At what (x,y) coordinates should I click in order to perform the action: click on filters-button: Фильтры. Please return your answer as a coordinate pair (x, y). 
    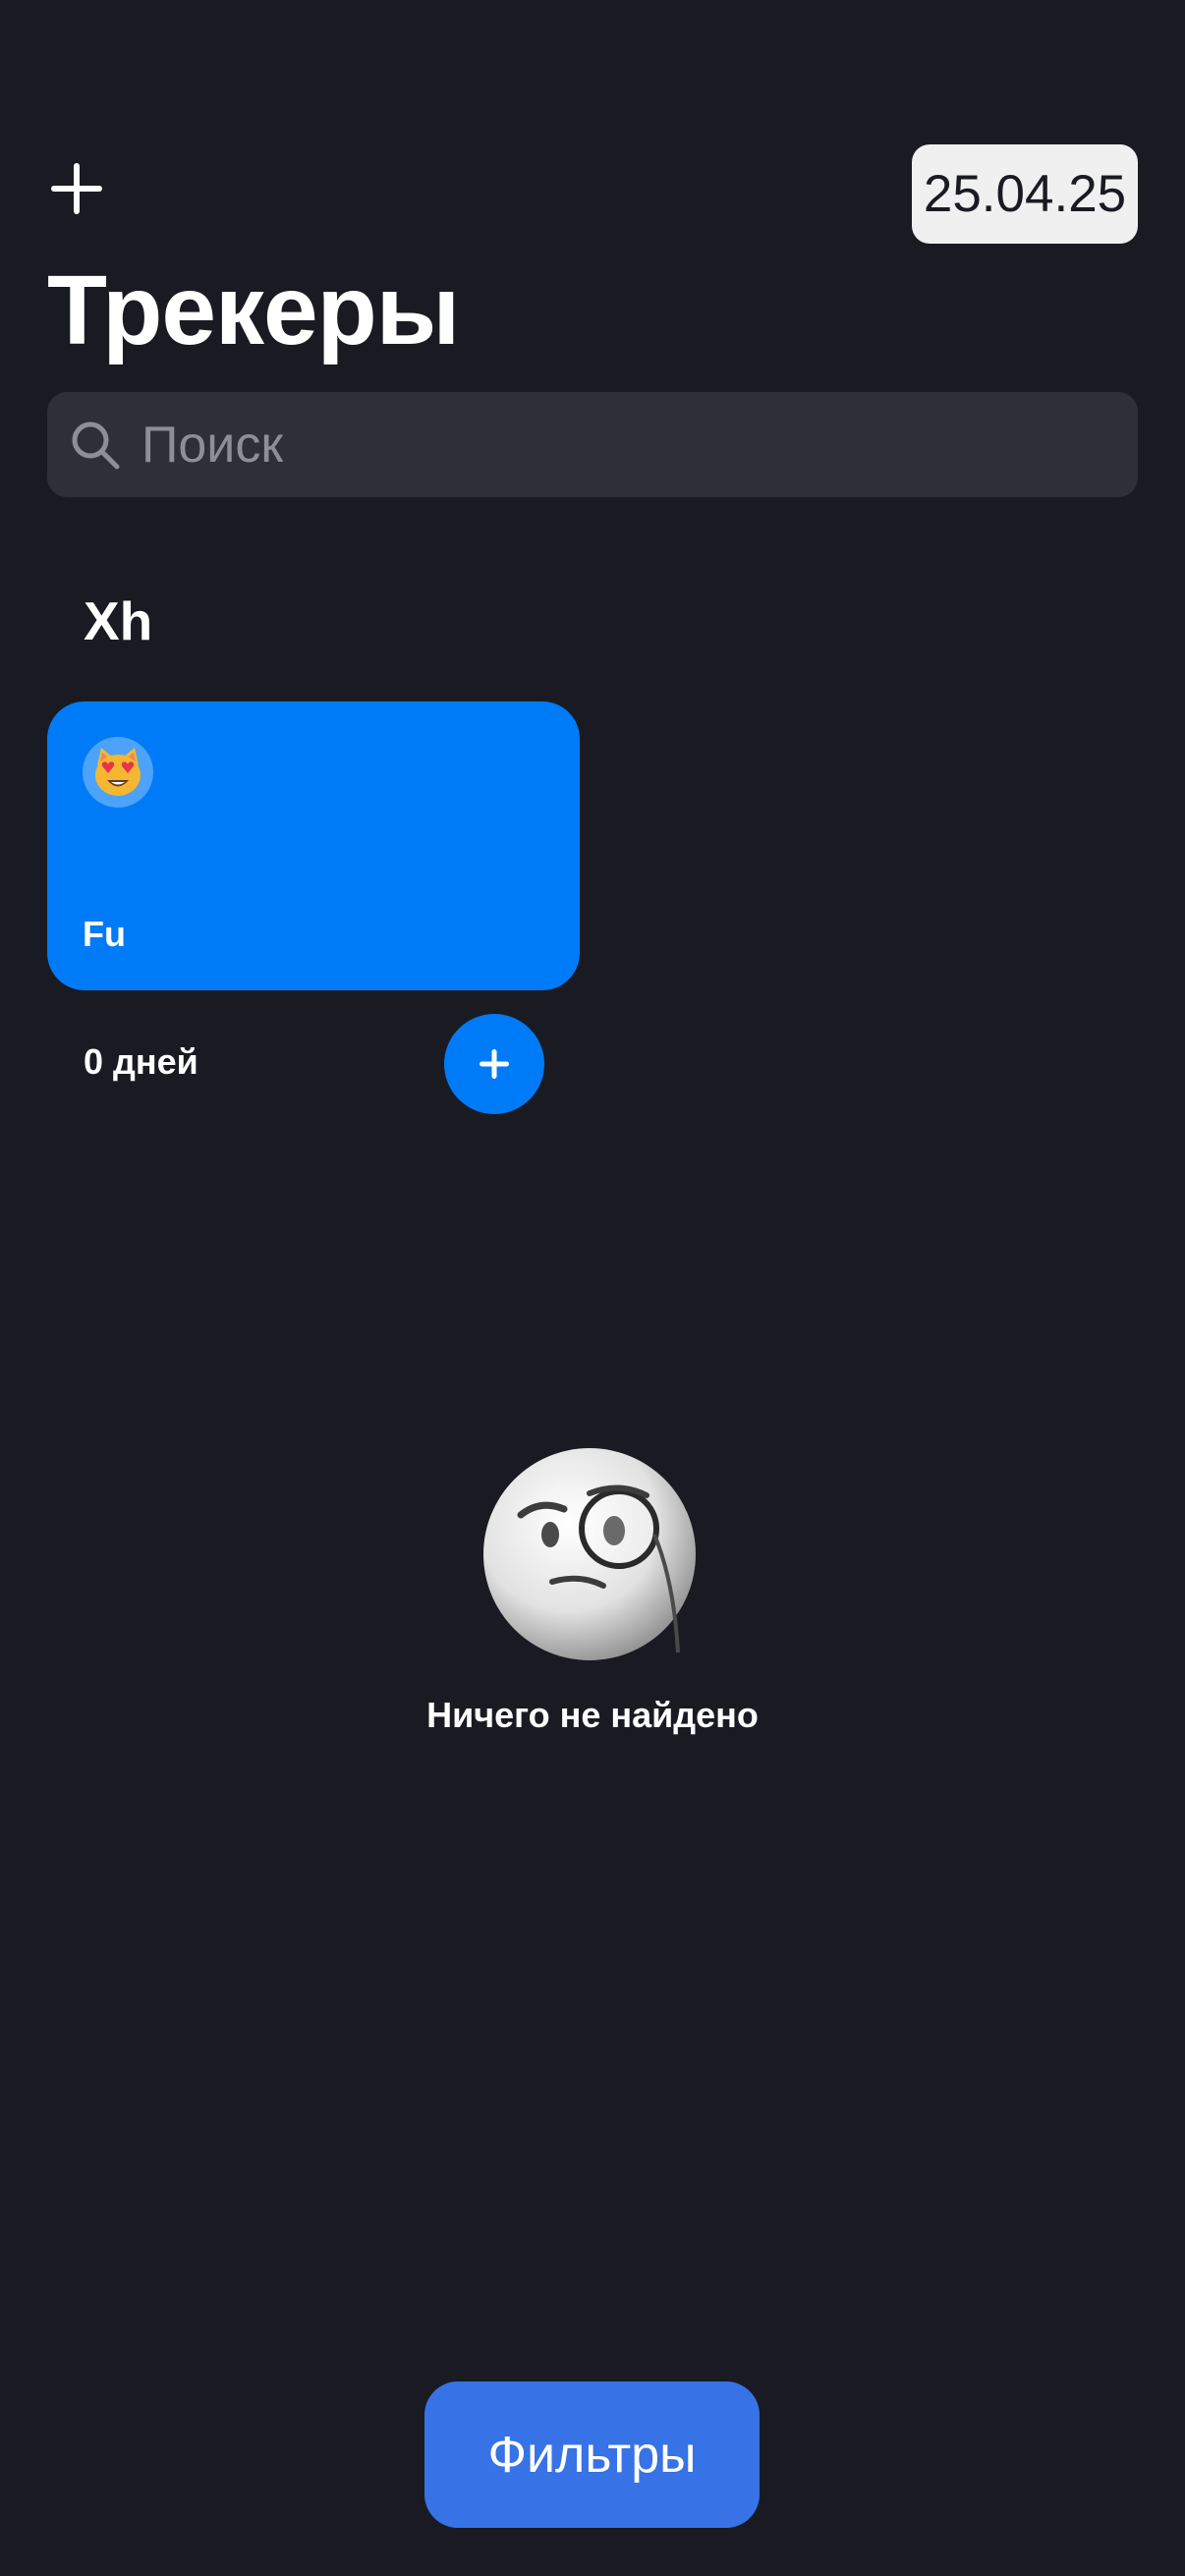
    Looking at the image, I should click on (592, 2454).